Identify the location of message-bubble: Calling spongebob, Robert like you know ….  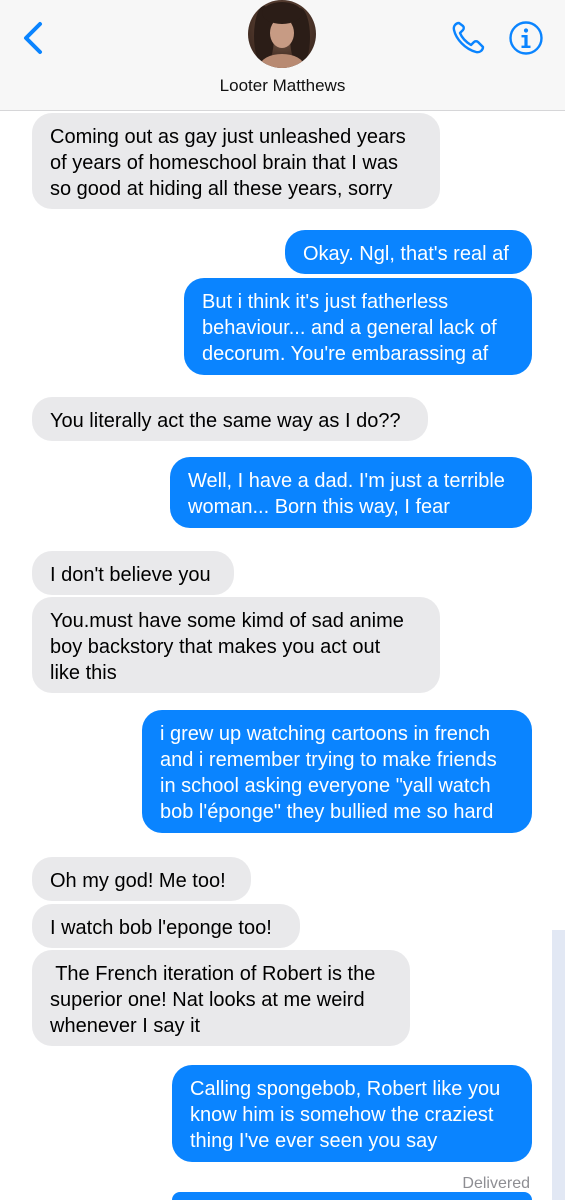
(352, 1113).